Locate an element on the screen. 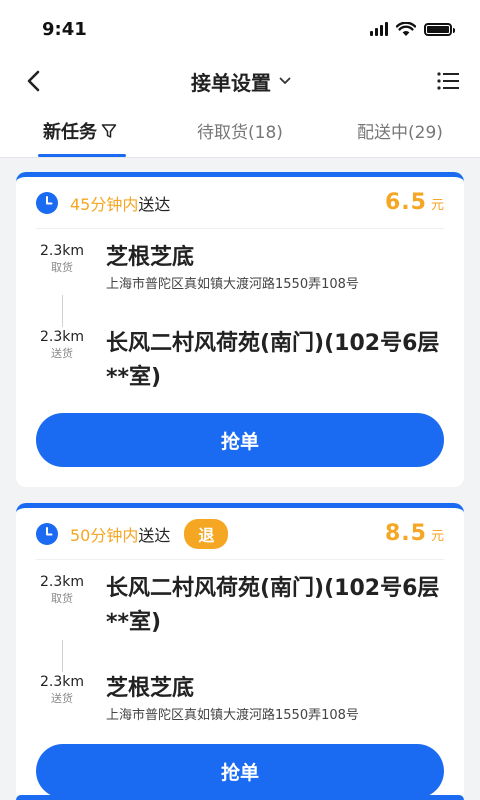 This screenshot has width=480, height=800. tab-pending-pickup: 待取货(18) is located at coordinates (240, 130).